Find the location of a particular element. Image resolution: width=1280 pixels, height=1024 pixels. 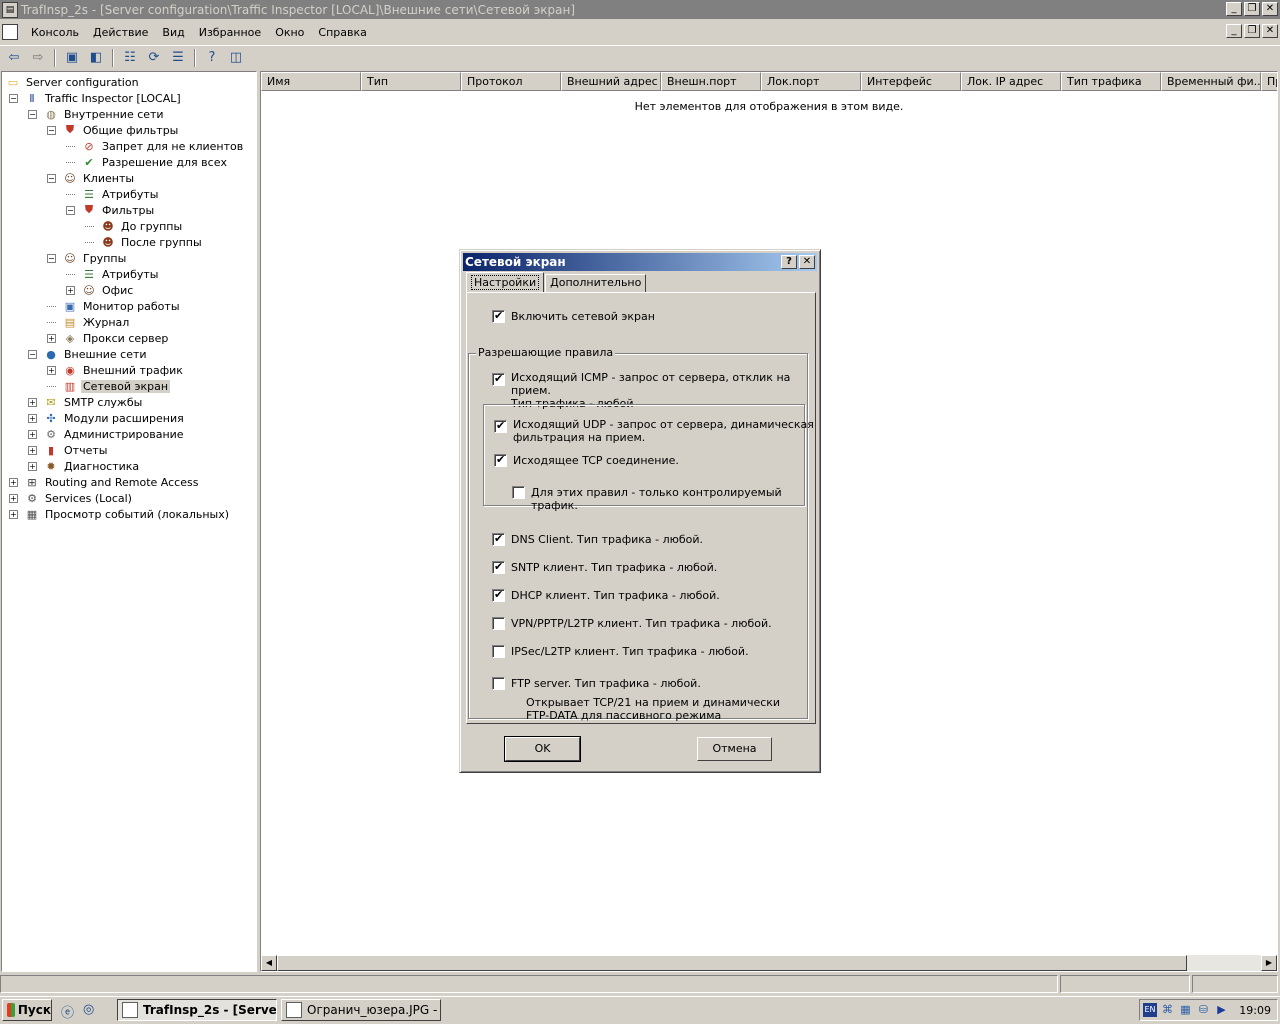

tray-play-icon: ▶ is located at coordinates (1221, 1010).